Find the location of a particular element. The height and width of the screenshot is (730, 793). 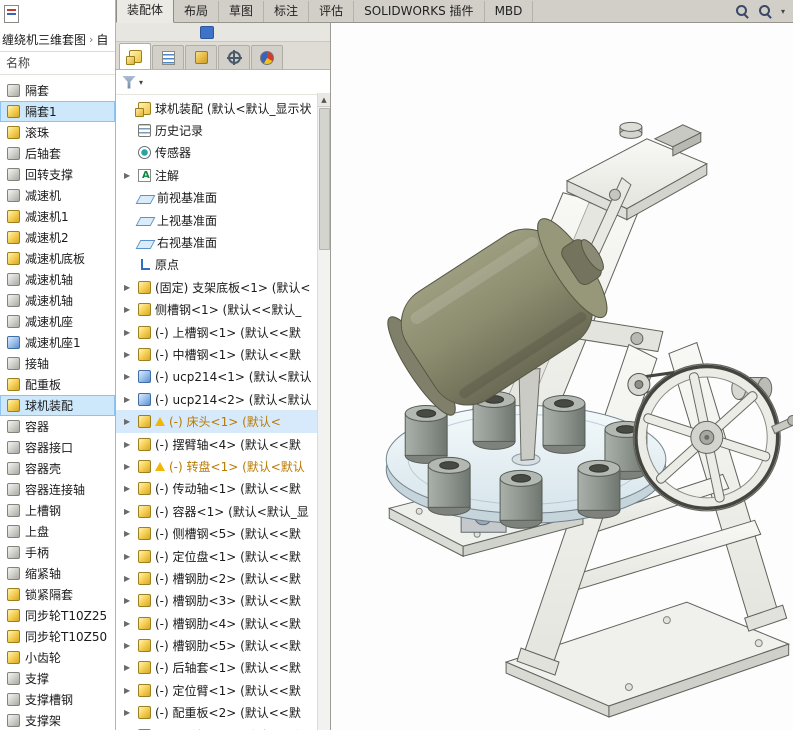

magnifier-sparkle-icon is located at coordinates (765, 11).